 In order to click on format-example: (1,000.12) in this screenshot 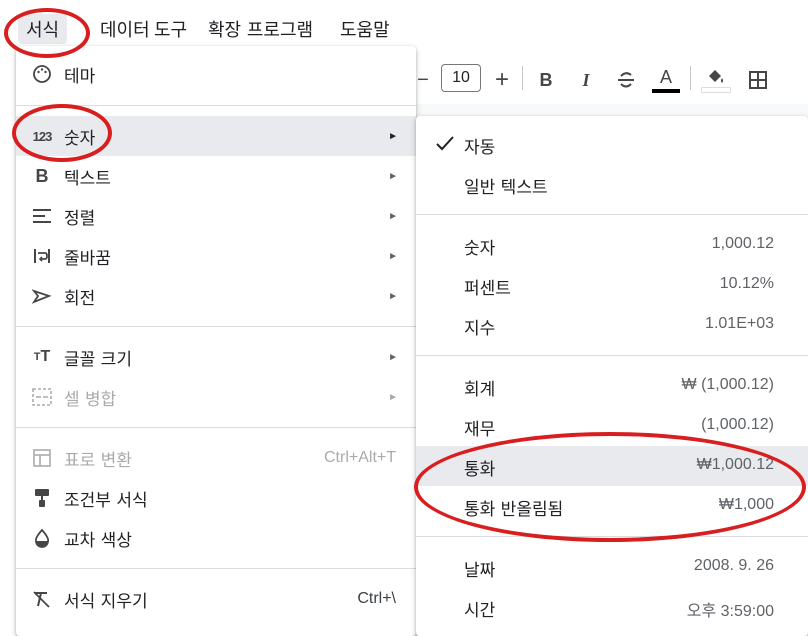, I will do `click(737, 424)`.